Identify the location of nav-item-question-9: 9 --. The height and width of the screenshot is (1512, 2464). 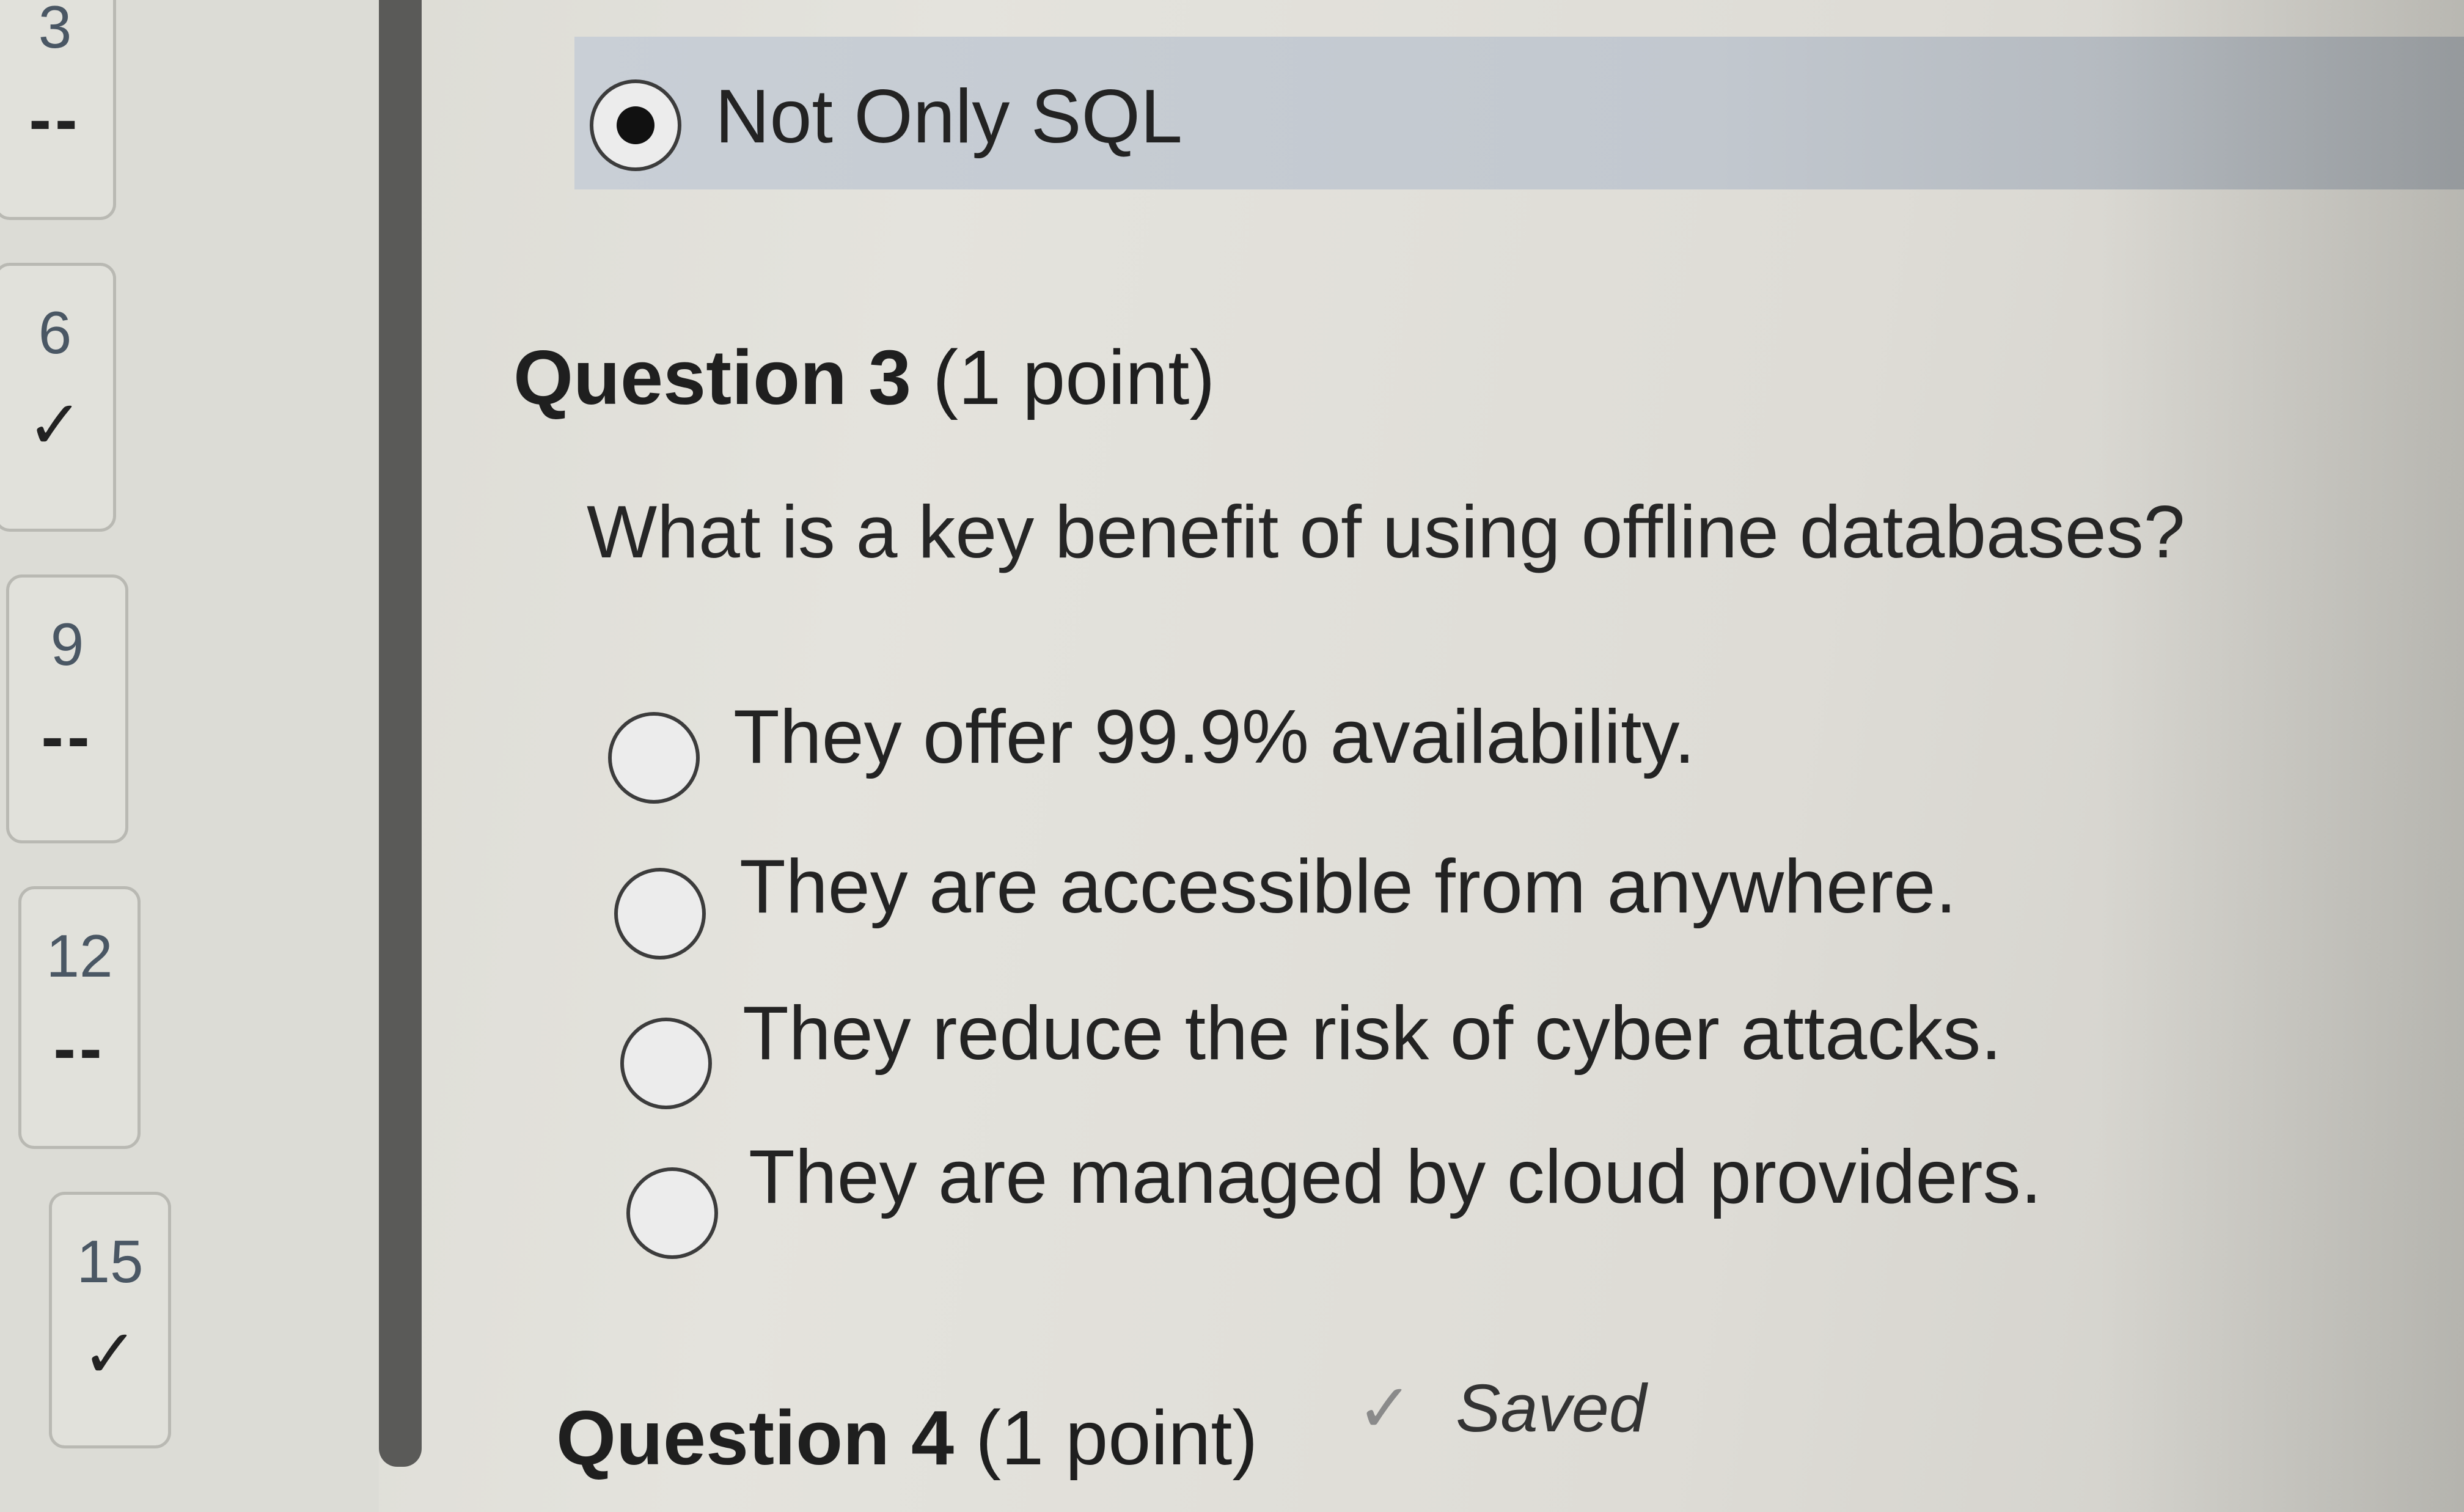
(67, 708).